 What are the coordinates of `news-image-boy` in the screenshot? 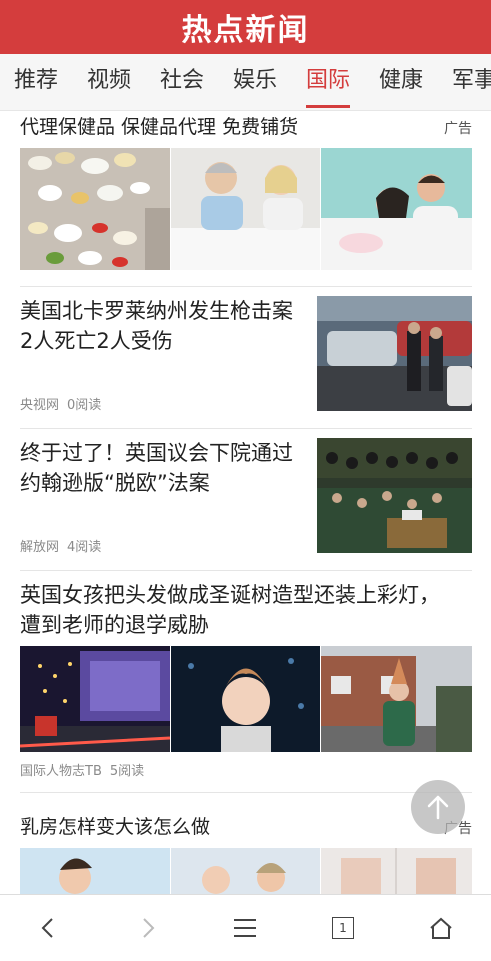 It's located at (396, 699).